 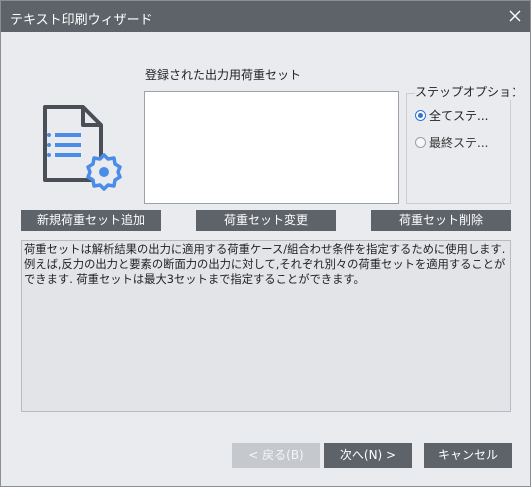 What do you see at coordinates (265, 16) in the screenshot?
I see `title-bar: テキスト印刷ウィザード` at bounding box center [265, 16].